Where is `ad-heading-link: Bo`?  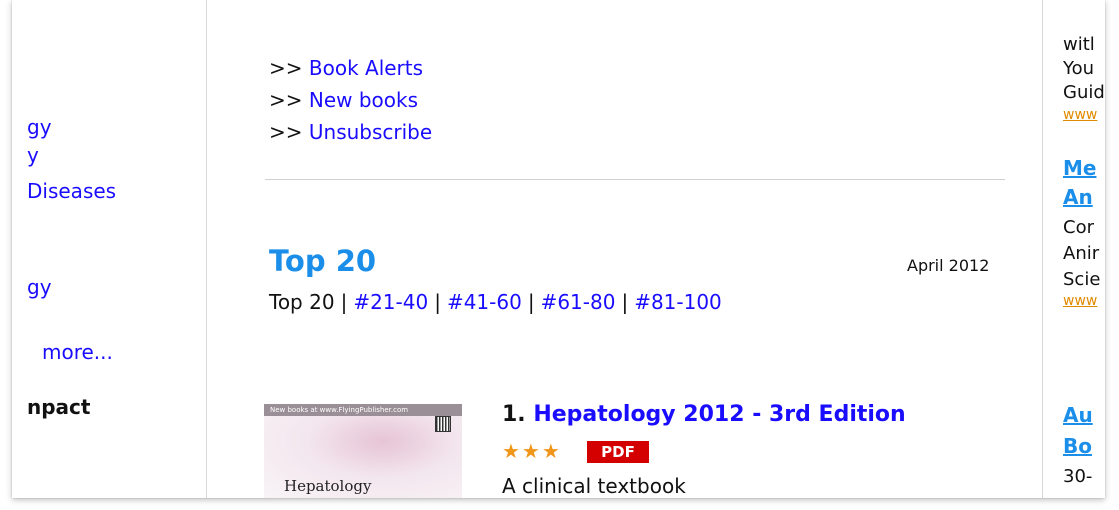 ad-heading-link: Bo is located at coordinates (1077, 446).